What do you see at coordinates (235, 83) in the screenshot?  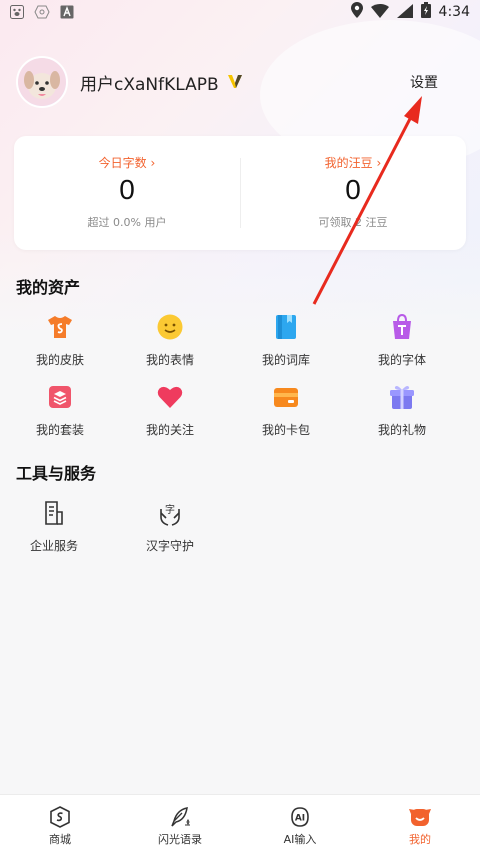 I see `vip-badge-icon` at bounding box center [235, 83].